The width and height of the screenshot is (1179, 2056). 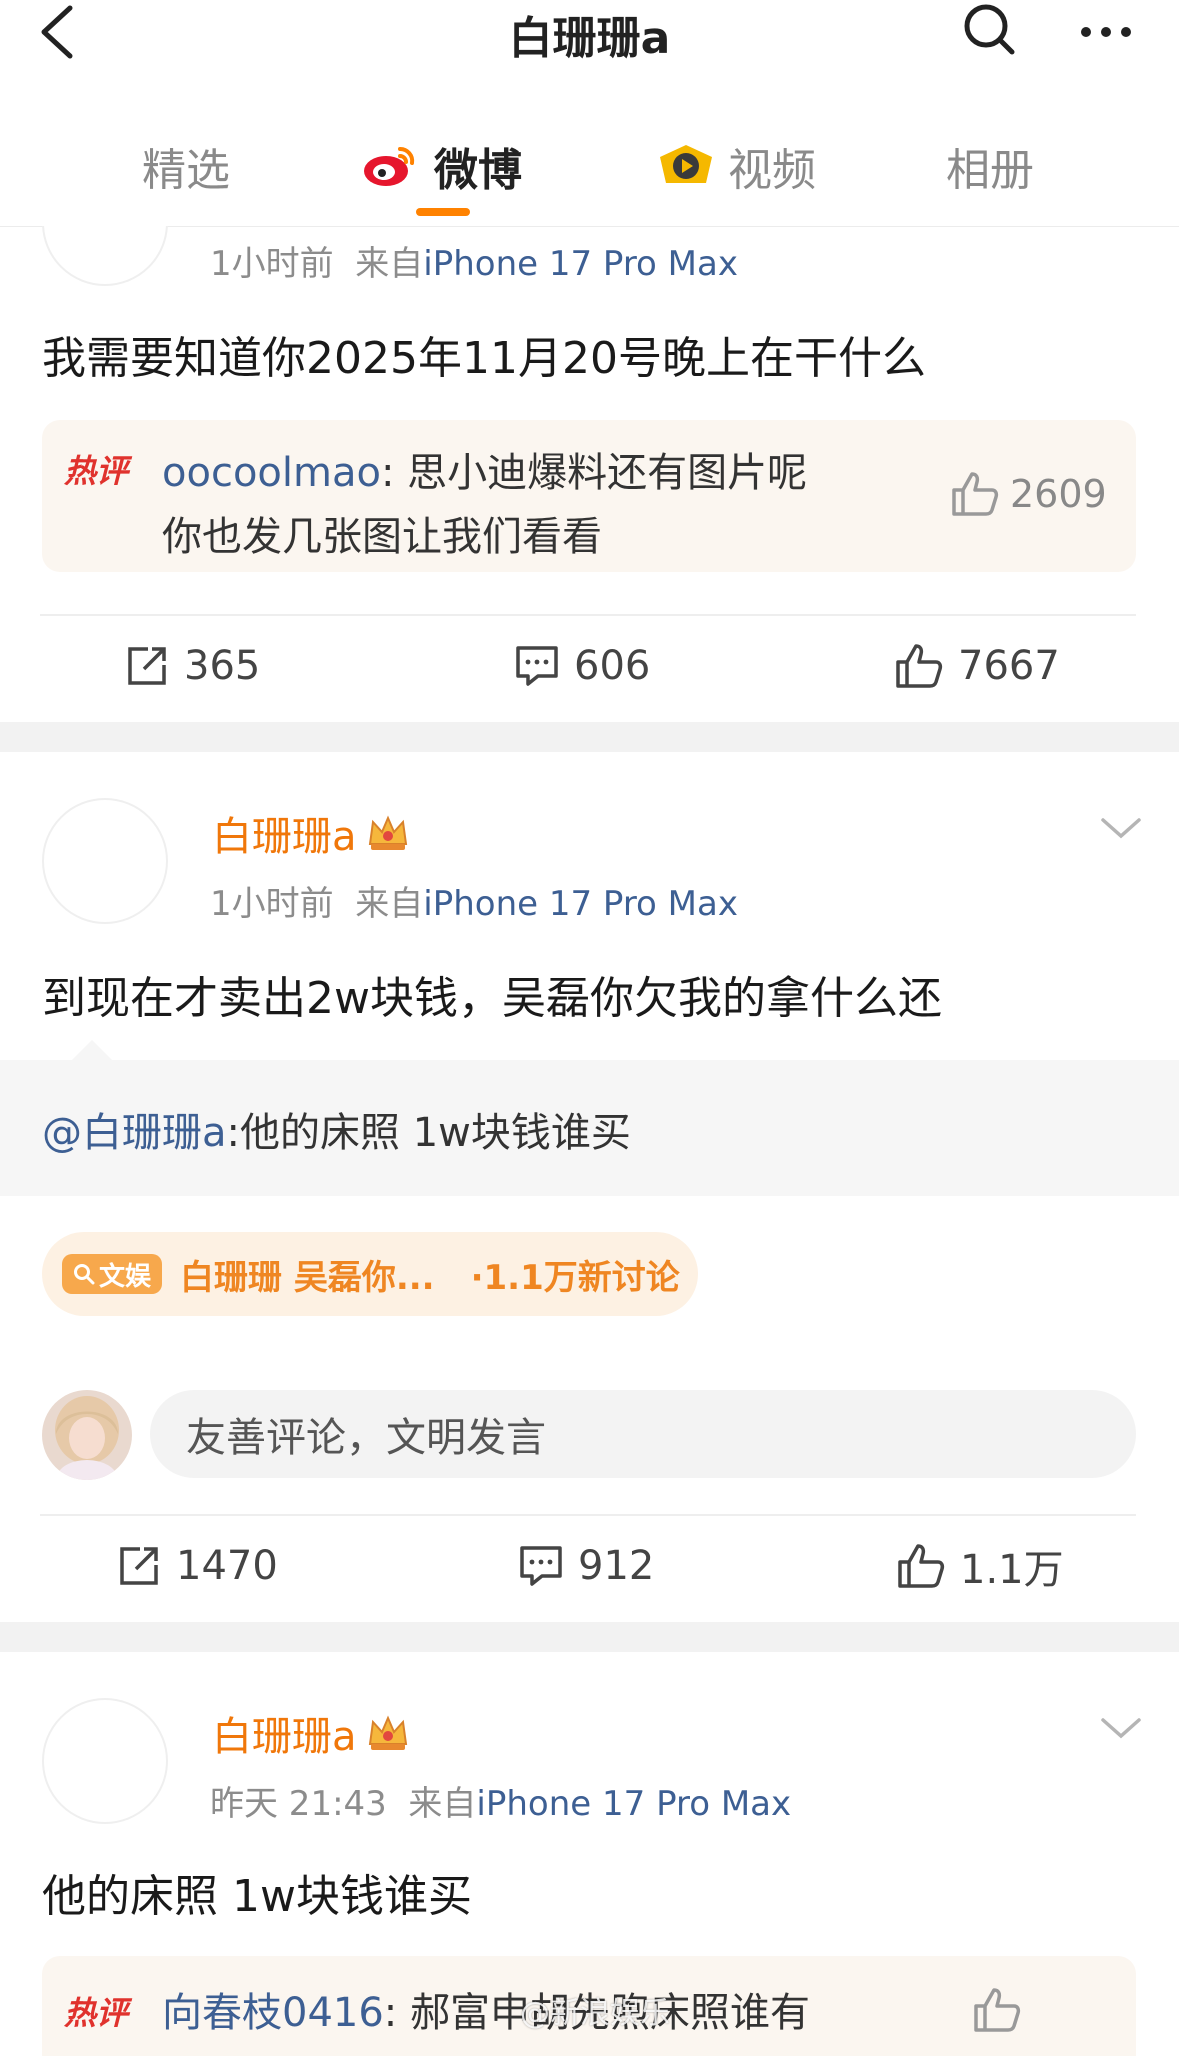 I want to click on comment-button: 912, so click(x=586, y=1566).